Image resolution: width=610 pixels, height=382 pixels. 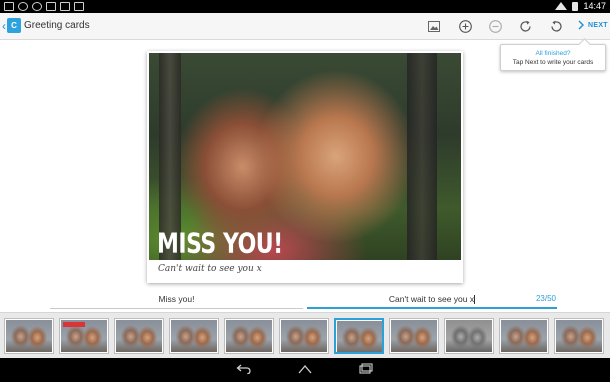 I want to click on tooltip-title: All finished?, so click(x=553, y=53).